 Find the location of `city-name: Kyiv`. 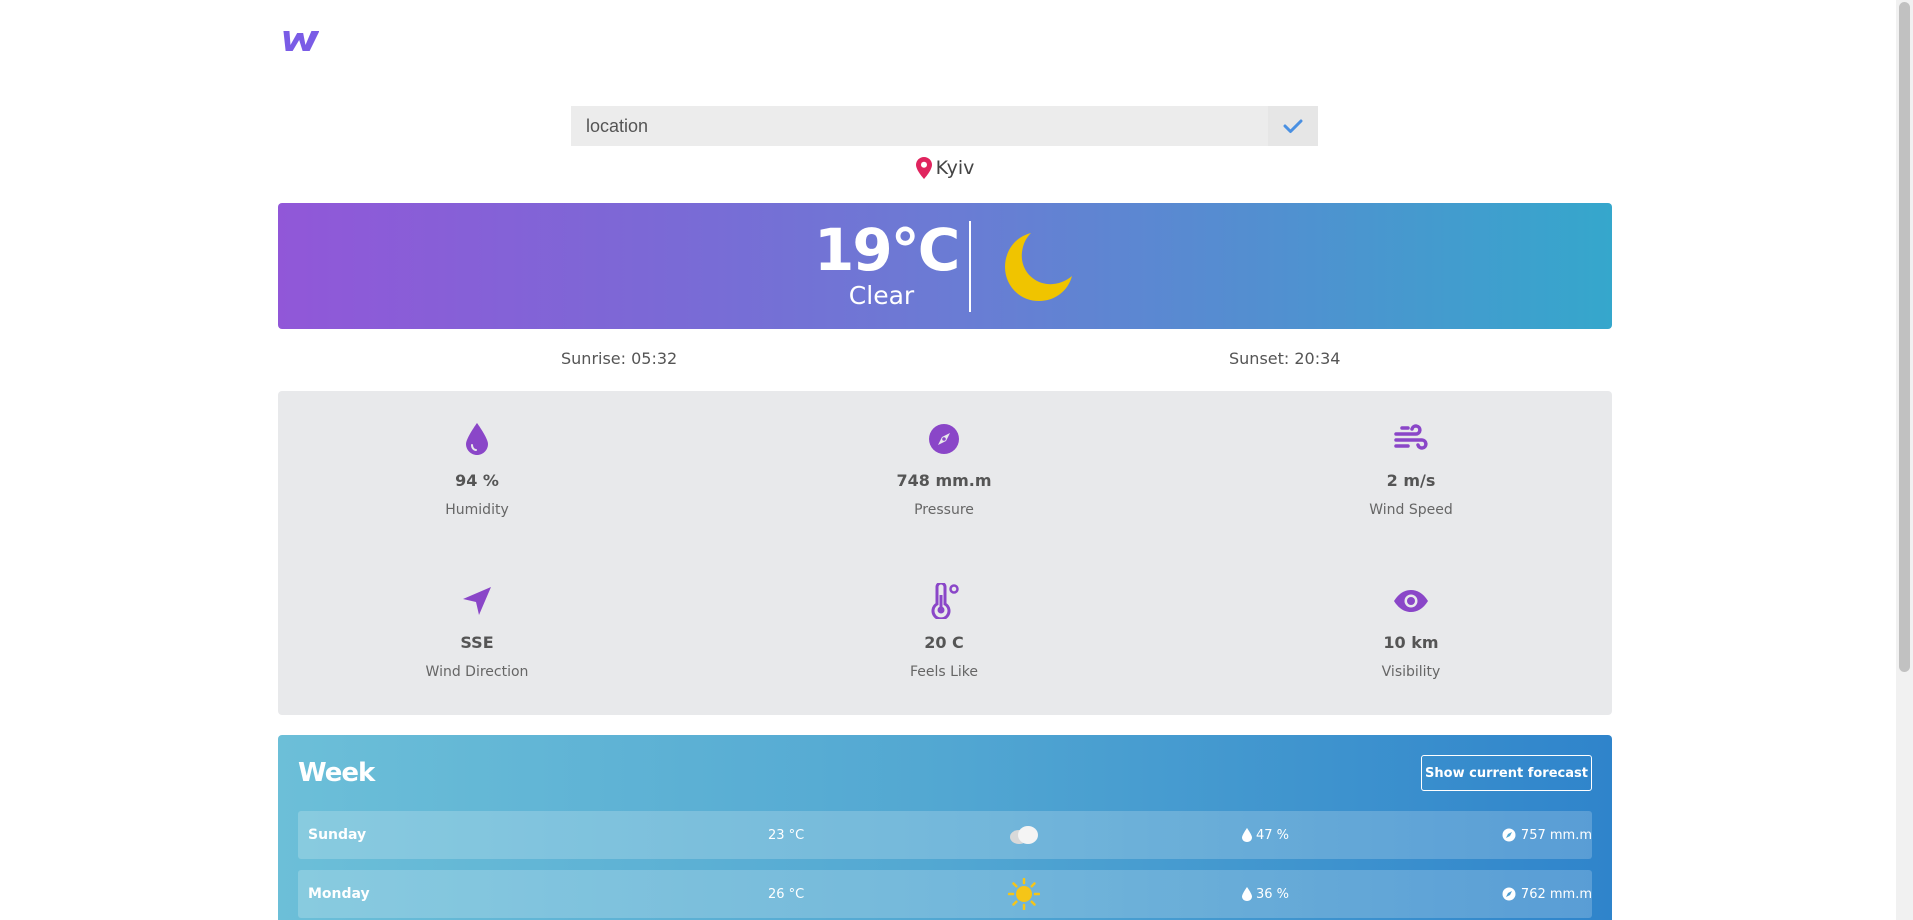

city-name: Kyiv is located at coordinates (955, 168).